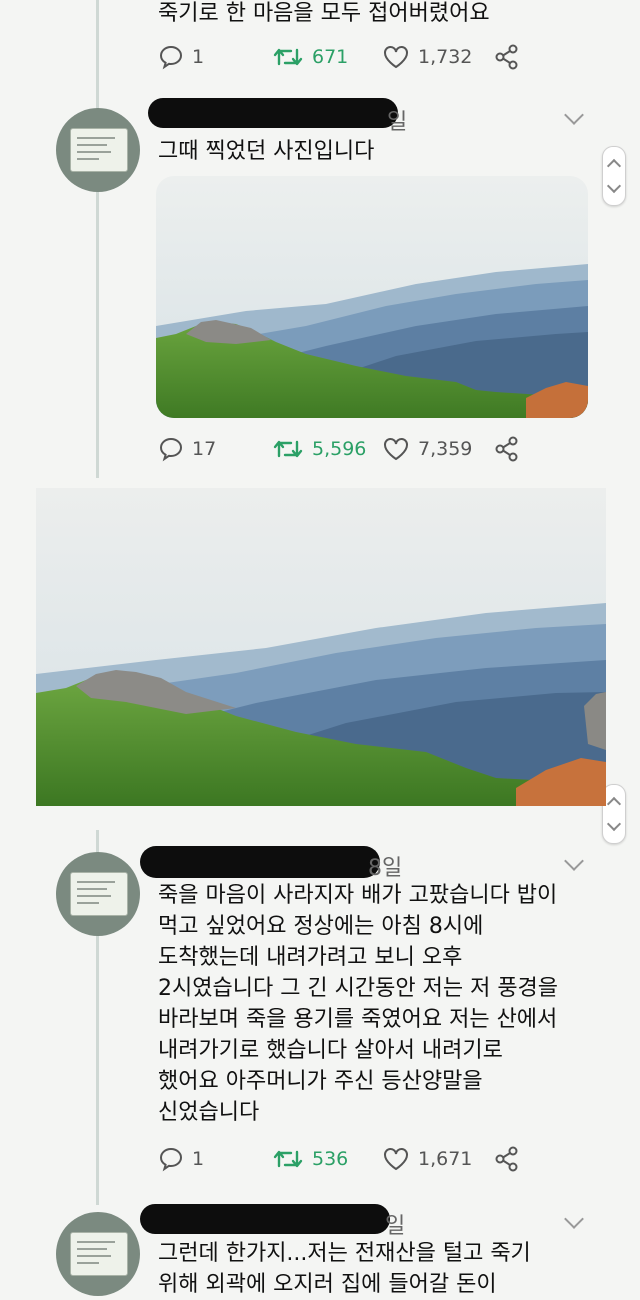  I want to click on like-count: 1,671, so click(445, 1159).